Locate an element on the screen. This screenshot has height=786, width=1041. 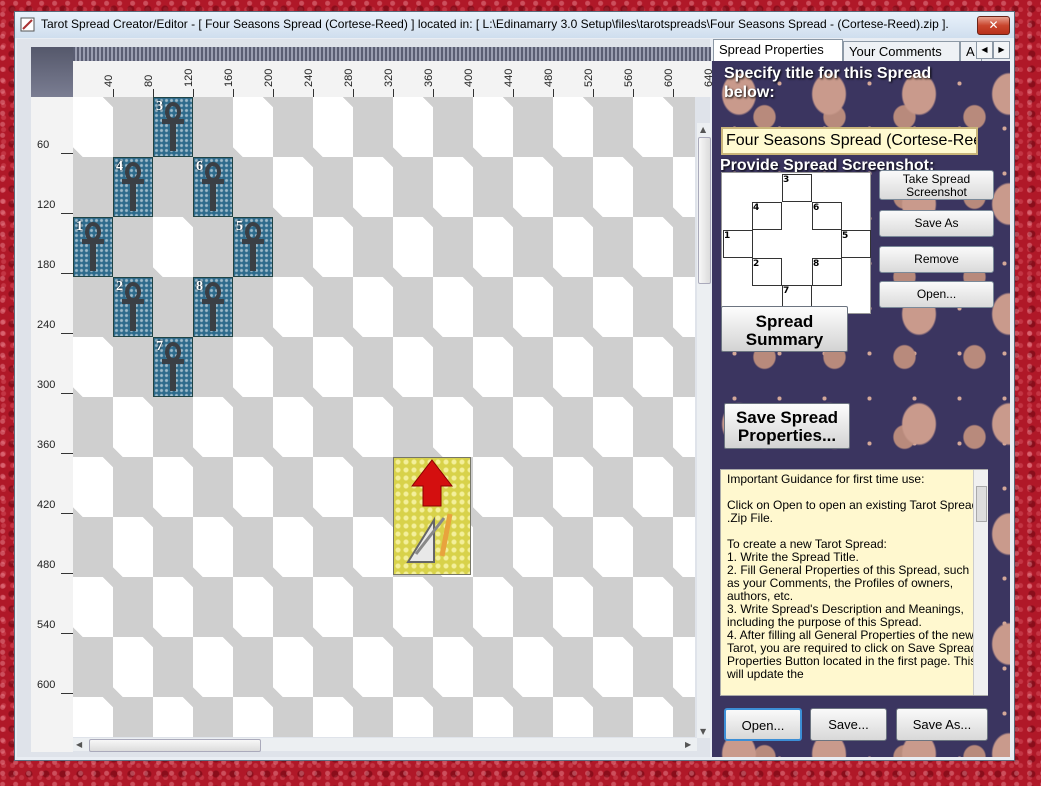
spread-card-position: 6 is located at coordinates (213, 187).